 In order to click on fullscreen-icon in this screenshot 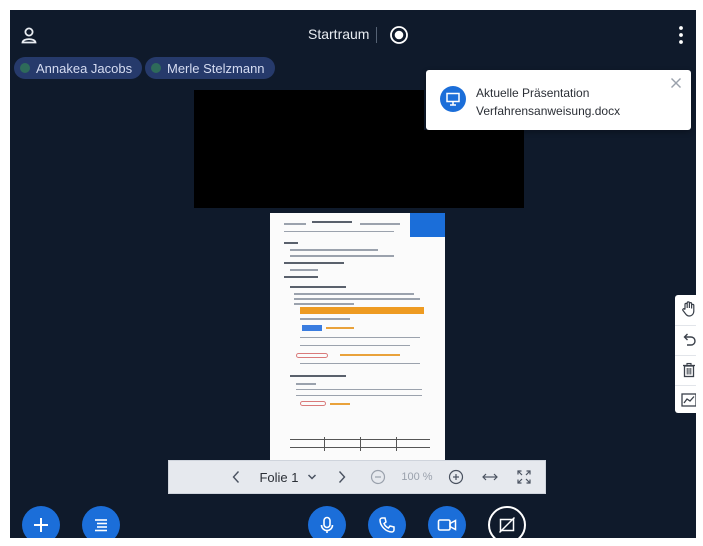, I will do `click(524, 477)`.